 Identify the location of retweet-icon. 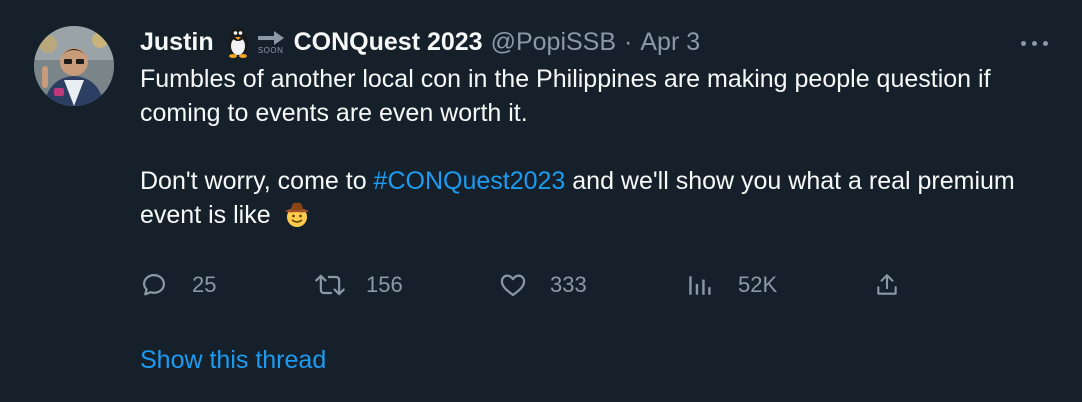
(330, 285).